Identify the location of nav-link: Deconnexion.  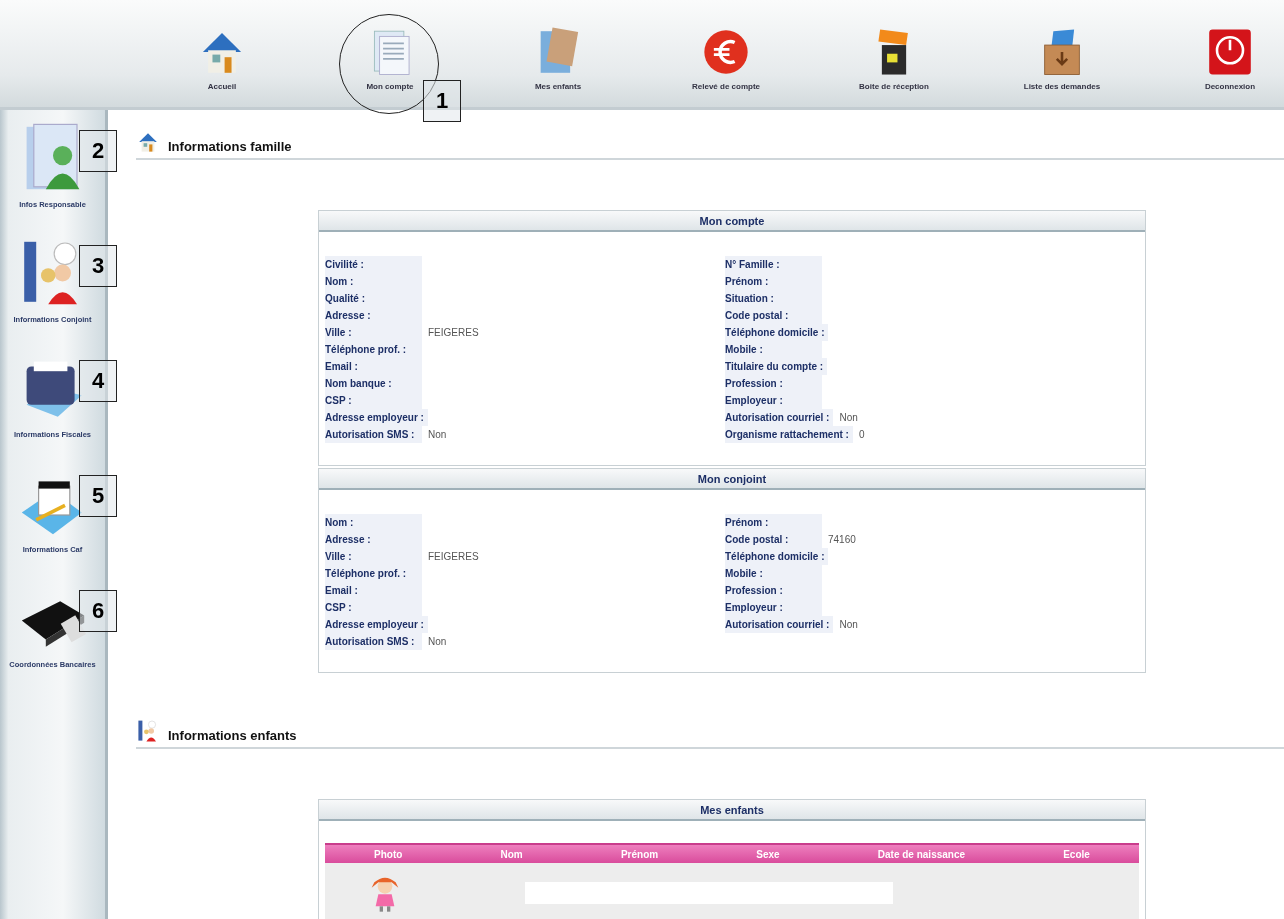
(1230, 86).